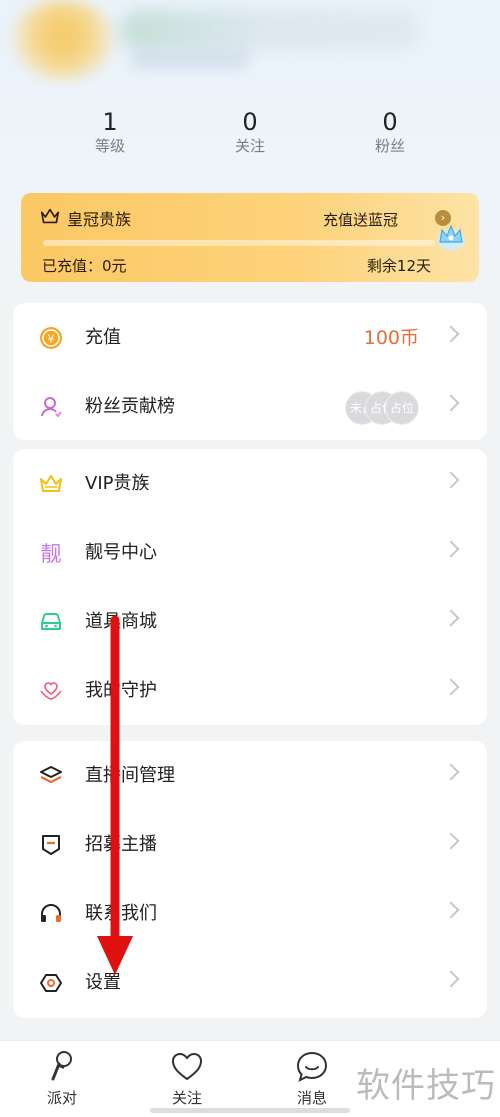  Describe the element at coordinates (239, 243) in the screenshot. I see `vip-progress-bar` at that location.